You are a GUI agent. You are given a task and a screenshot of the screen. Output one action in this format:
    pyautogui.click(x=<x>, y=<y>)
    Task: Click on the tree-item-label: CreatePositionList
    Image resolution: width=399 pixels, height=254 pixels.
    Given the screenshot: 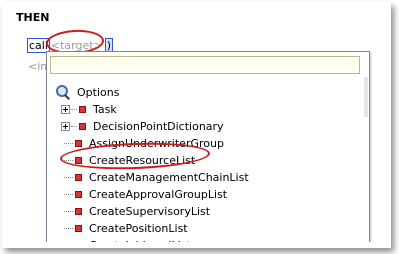 What is the action you would take?
    pyautogui.click(x=138, y=228)
    